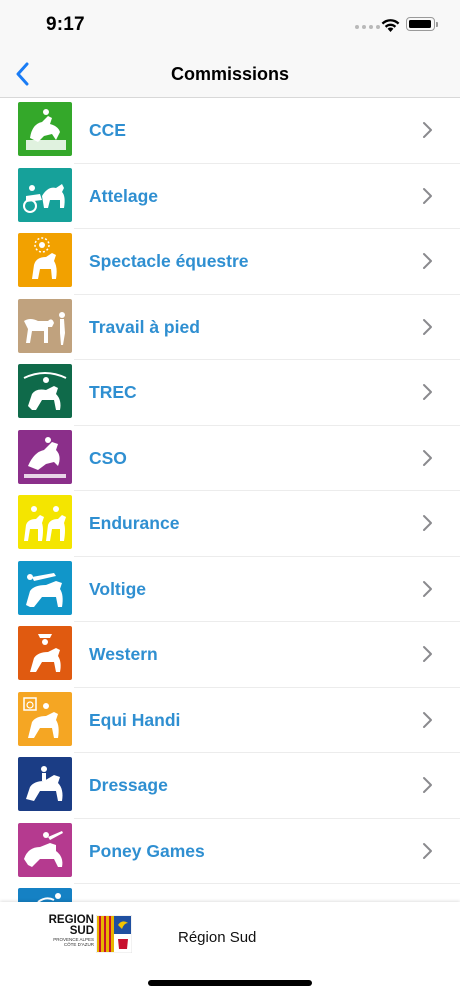 This screenshot has height=996, width=460. I want to click on commission-label: Voltige, so click(118, 588).